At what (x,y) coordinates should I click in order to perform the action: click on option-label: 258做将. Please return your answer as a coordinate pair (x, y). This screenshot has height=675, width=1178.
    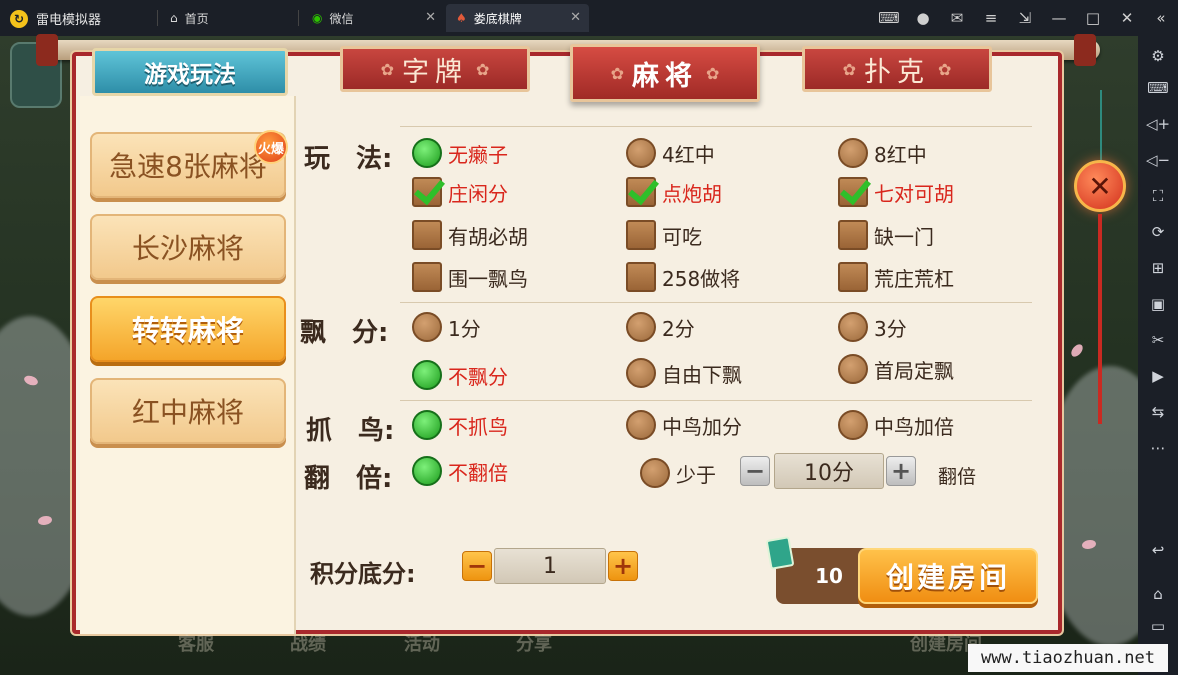
    Looking at the image, I should click on (701, 278).